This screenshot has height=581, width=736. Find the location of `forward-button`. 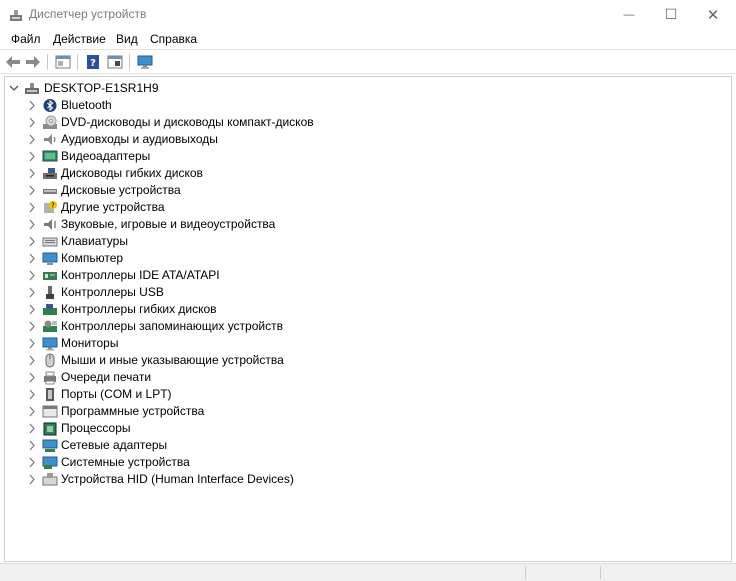

forward-button is located at coordinates (33, 62).